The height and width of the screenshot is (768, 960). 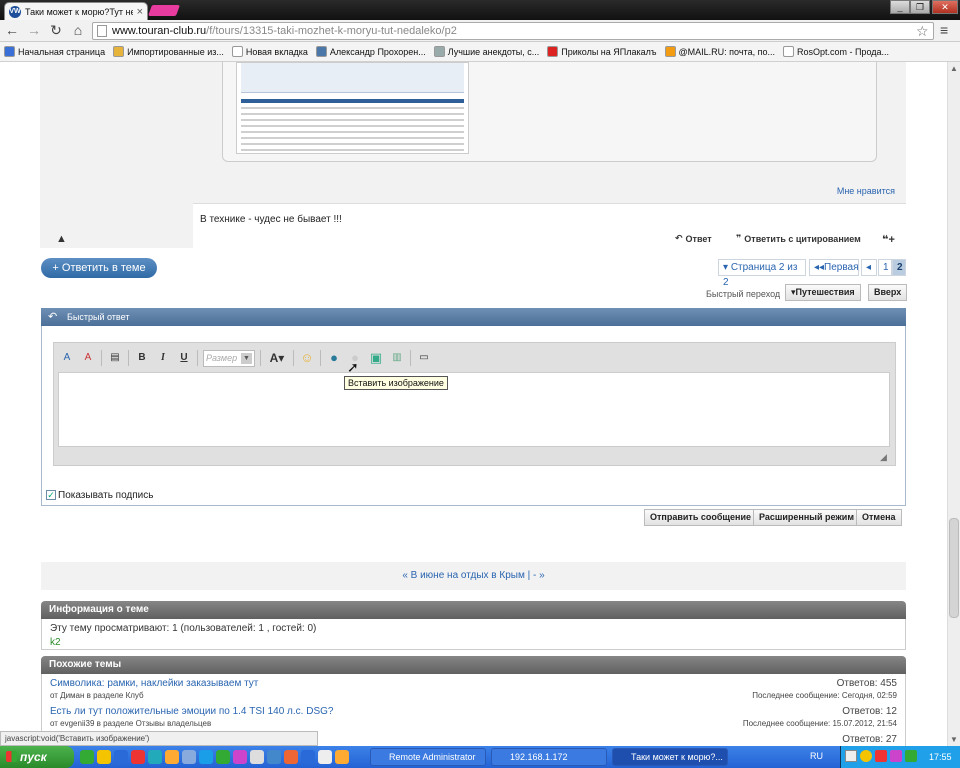 What do you see at coordinates (900, 7) in the screenshot?
I see `minimize-icon: _` at bounding box center [900, 7].